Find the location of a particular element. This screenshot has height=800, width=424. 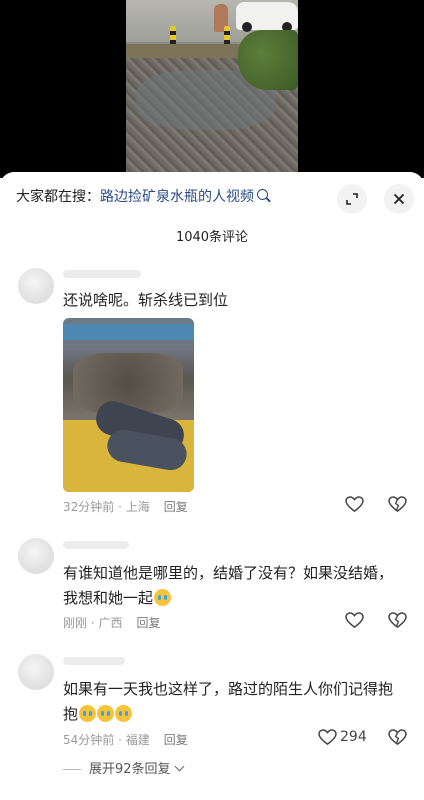

comment-meta: 刚刚 · 广西 回复 is located at coordinates (112, 623).